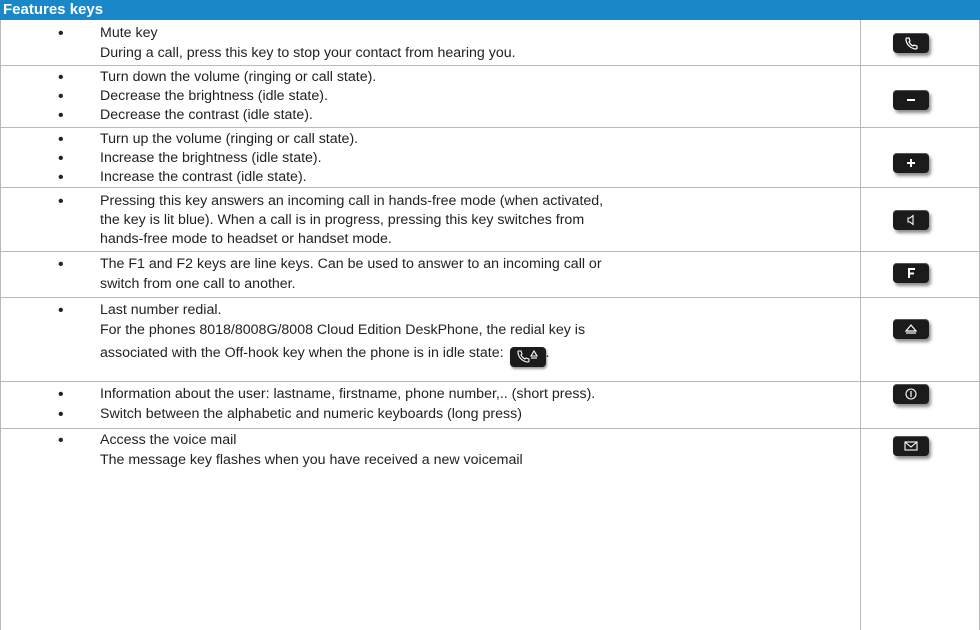 Image resolution: width=980 pixels, height=630 pixels. I want to click on row-text-end: ., so click(547, 353).